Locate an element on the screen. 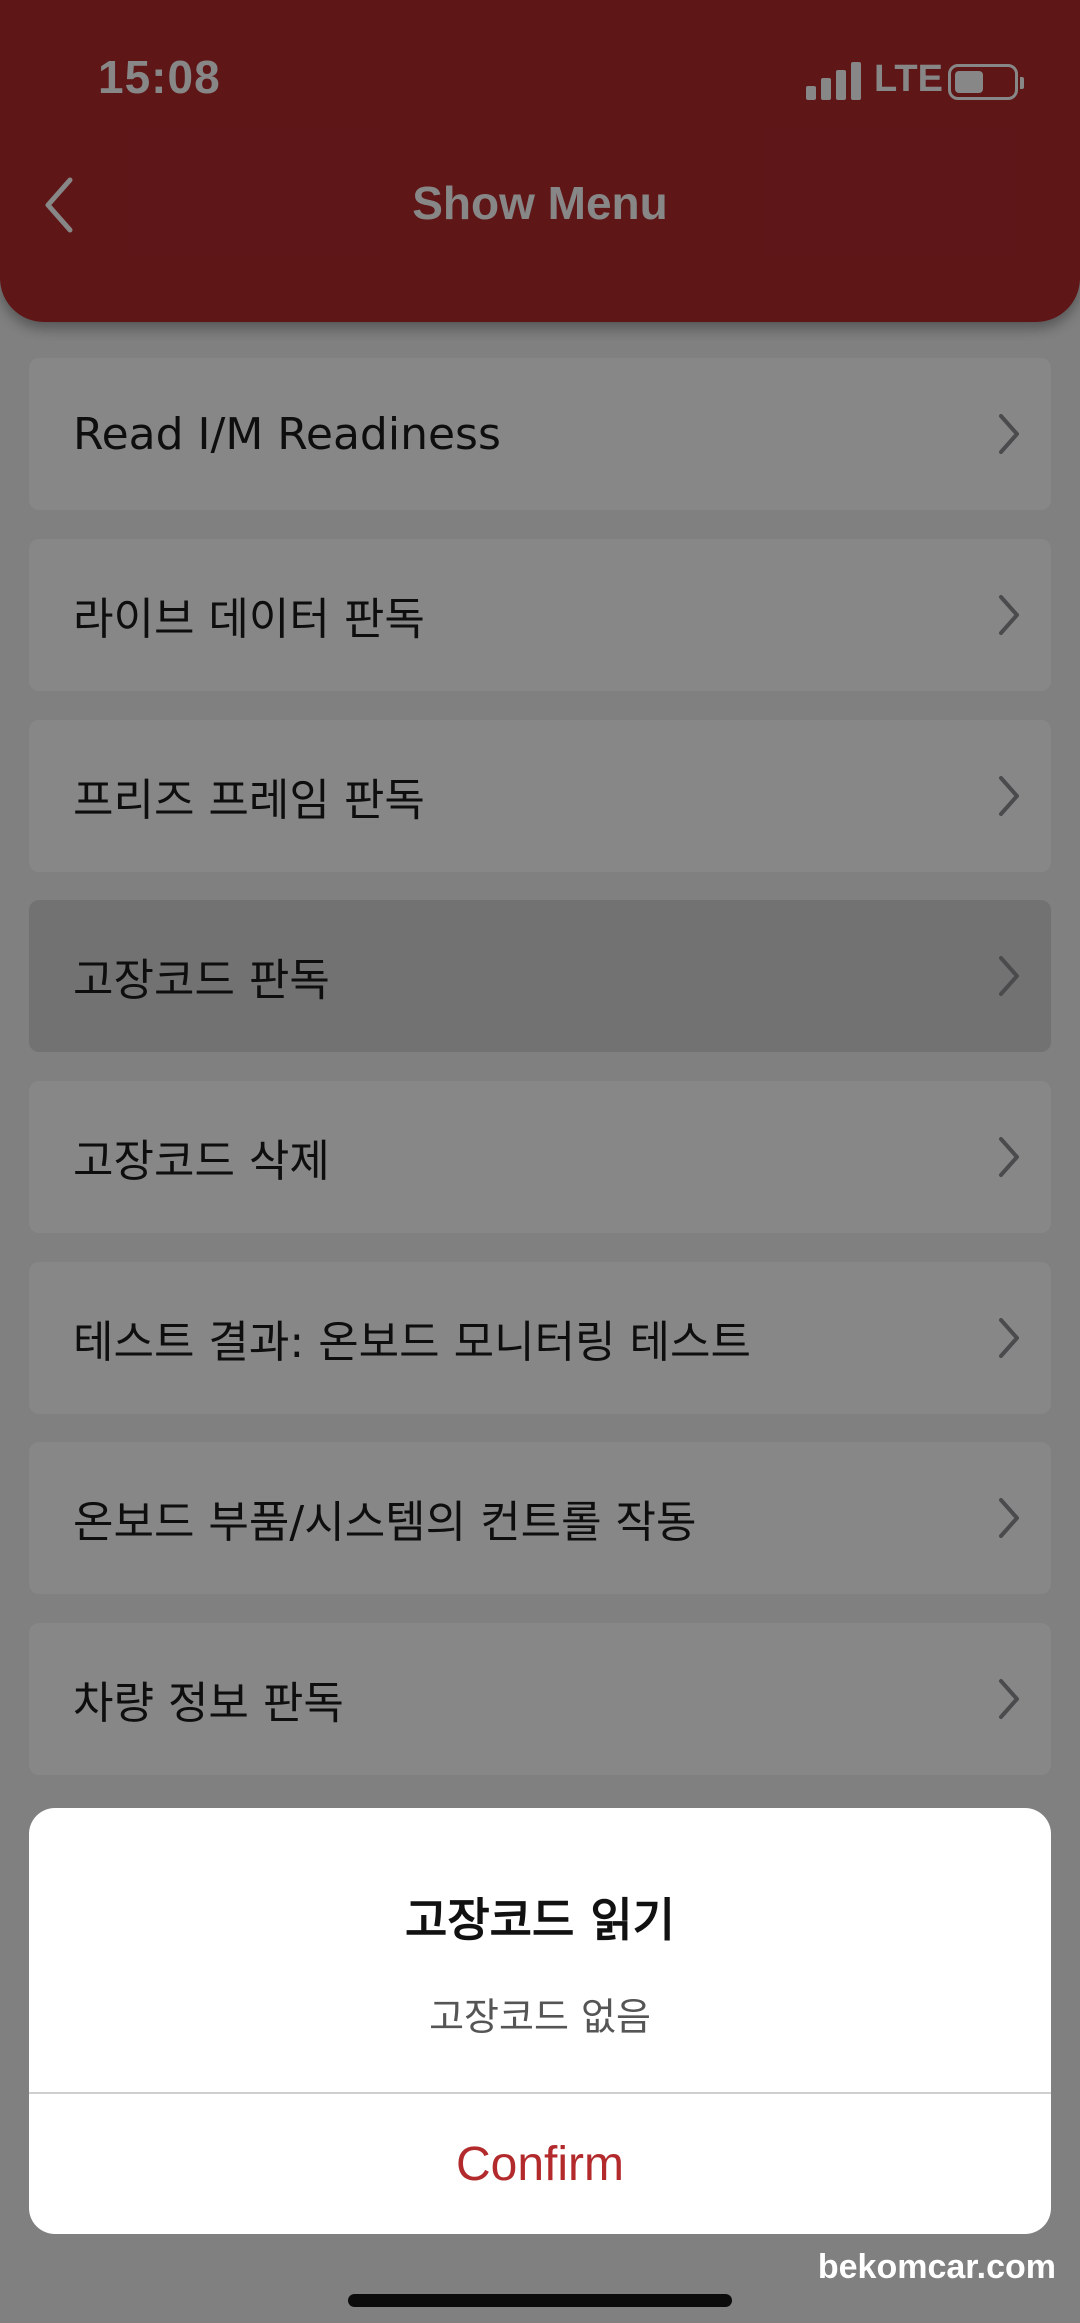 This screenshot has height=2323, width=1080. home-indicator is located at coordinates (540, 2300).